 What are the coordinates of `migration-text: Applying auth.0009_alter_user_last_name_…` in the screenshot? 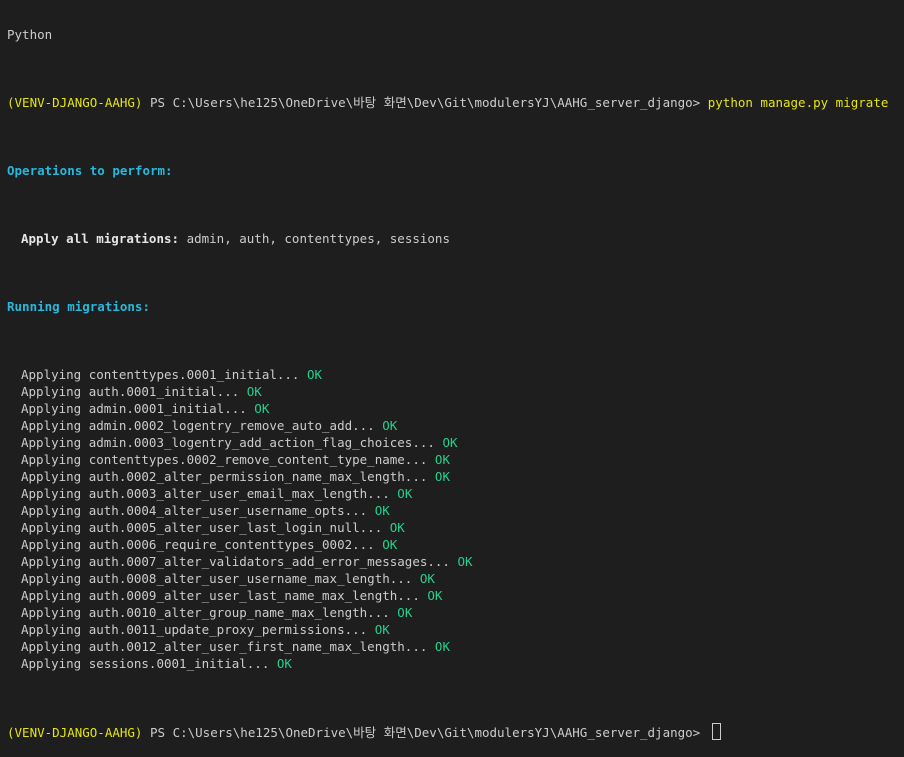 It's located at (224, 595).